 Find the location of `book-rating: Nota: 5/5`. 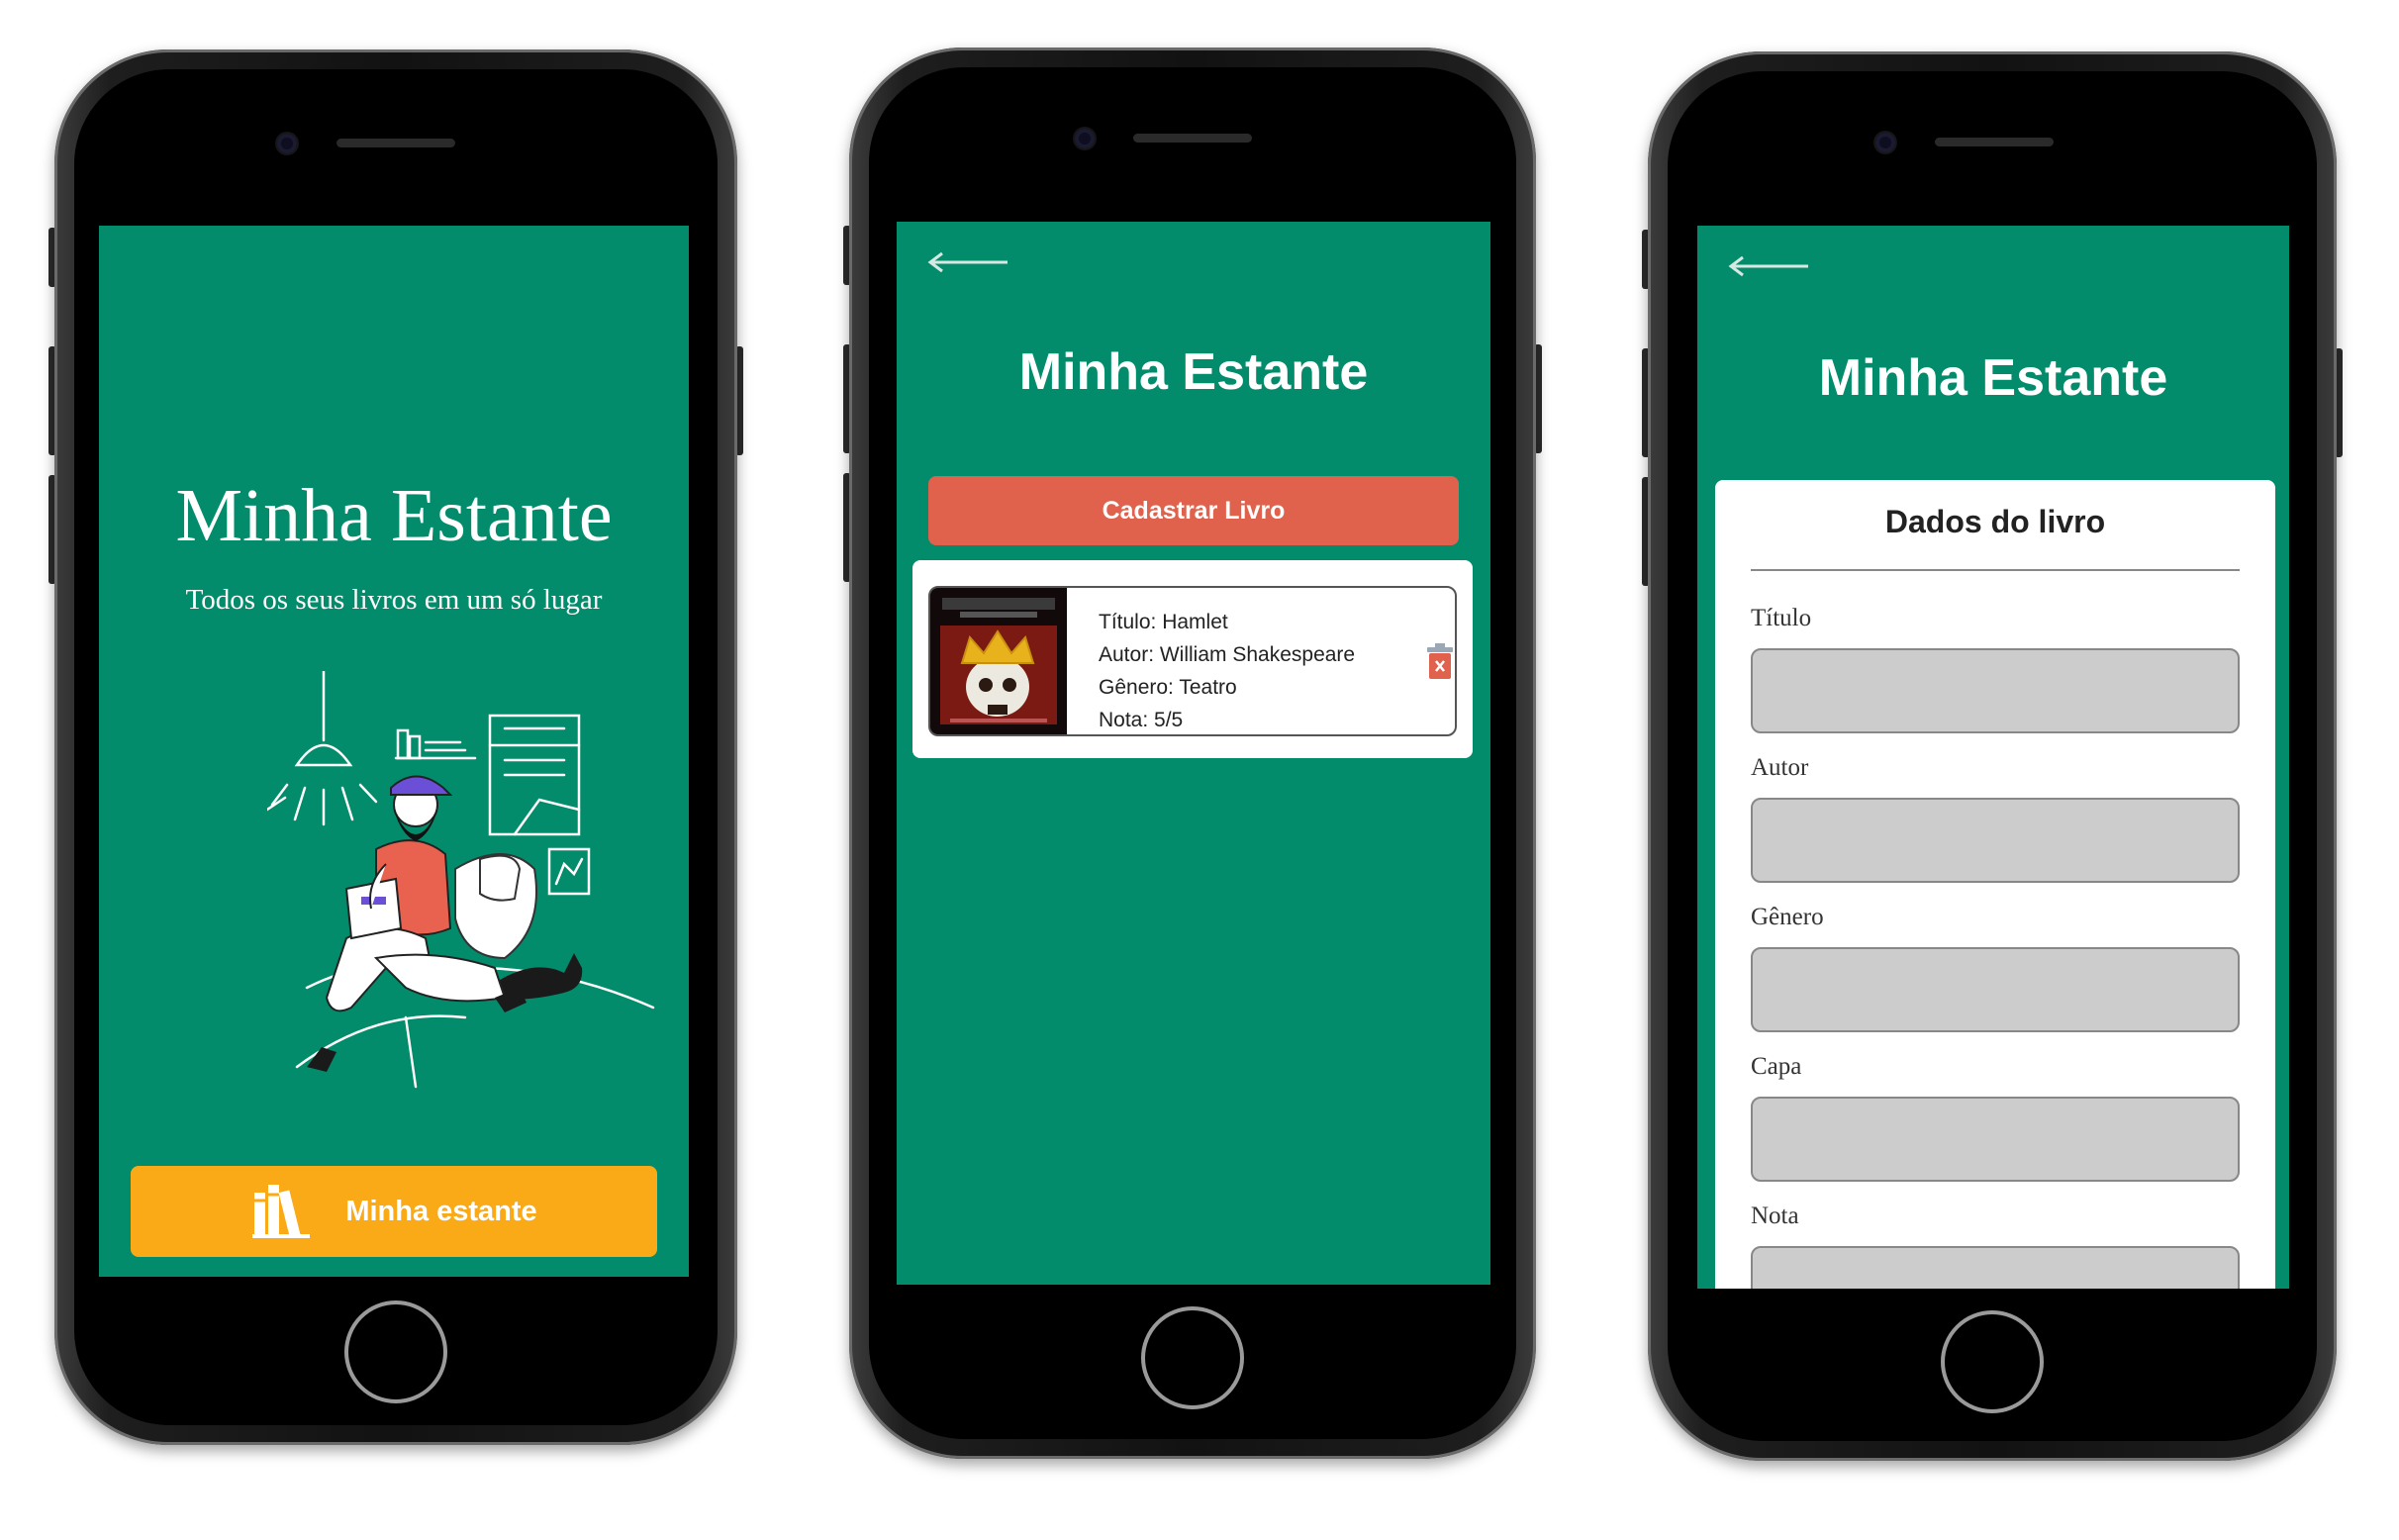

book-rating: Nota: 5/5 is located at coordinates (1142, 720).